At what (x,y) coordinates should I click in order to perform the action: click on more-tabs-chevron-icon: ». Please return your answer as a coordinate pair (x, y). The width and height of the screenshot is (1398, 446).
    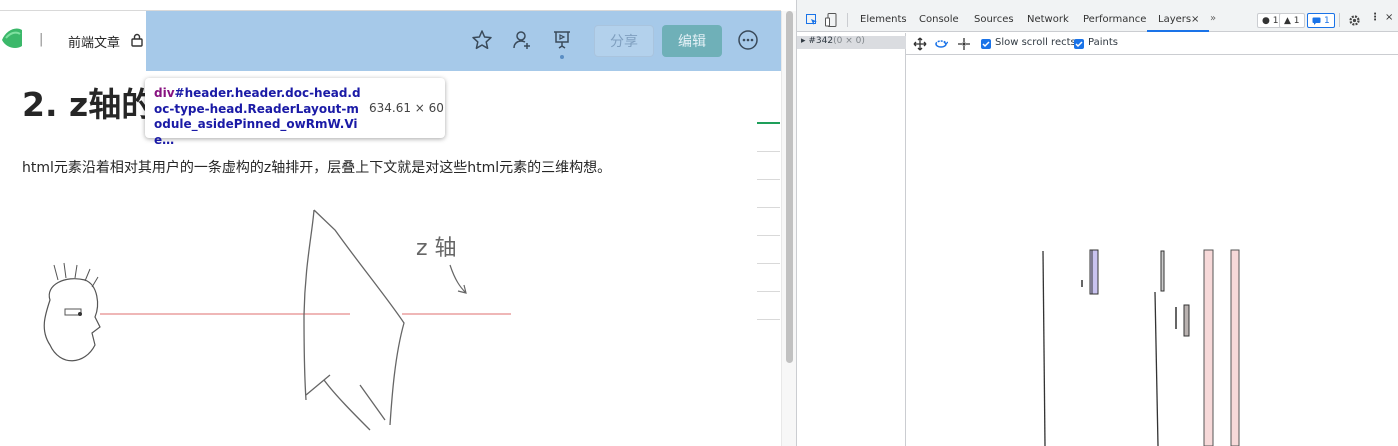
    Looking at the image, I should click on (1213, 18).